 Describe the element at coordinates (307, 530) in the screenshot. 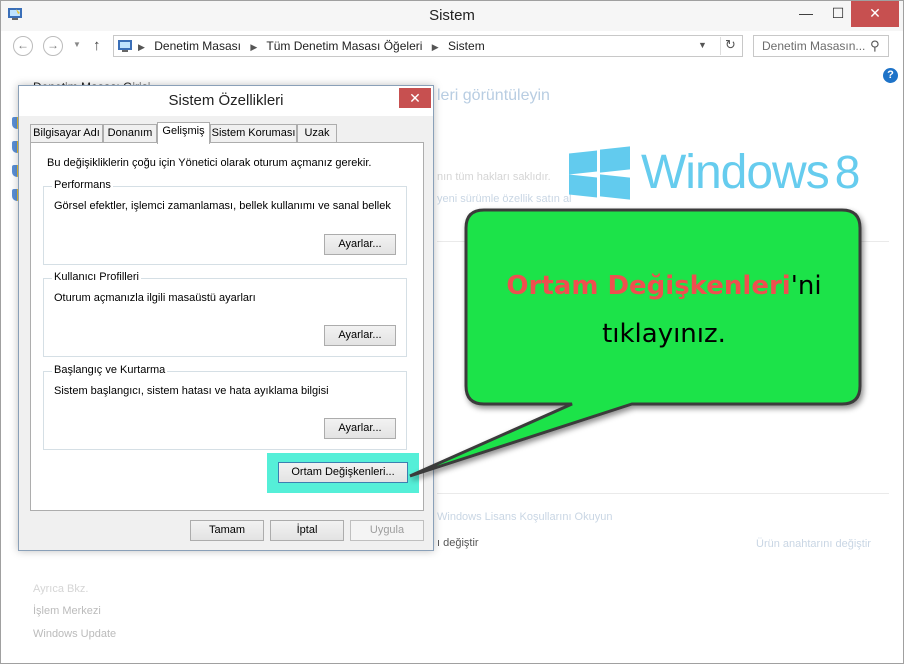

I see `cancel-button: İptal` at that location.